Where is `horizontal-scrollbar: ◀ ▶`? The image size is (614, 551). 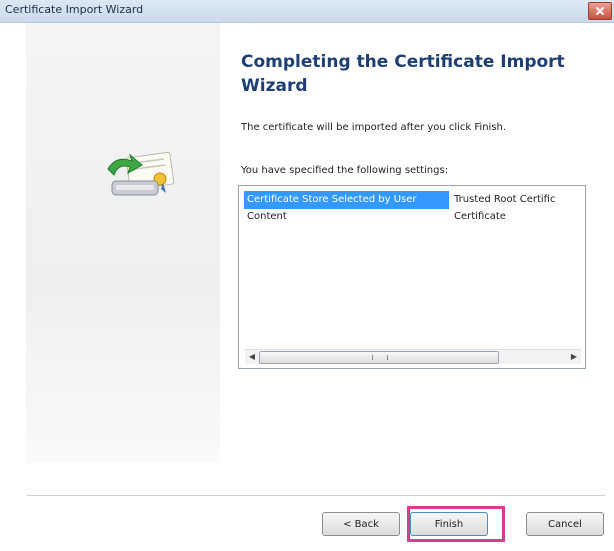 horizontal-scrollbar: ◀ ▶ is located at coordinates (413, 356).